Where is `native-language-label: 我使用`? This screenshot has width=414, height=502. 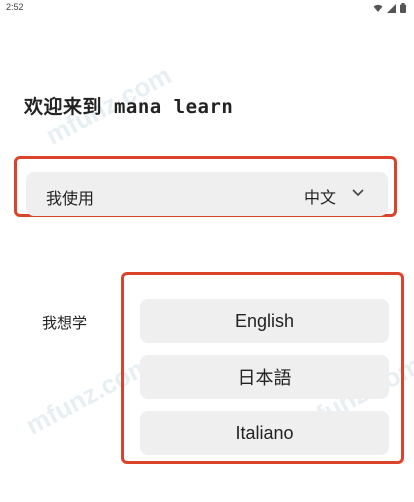 native-language-label: 我使用 is located at coordinates (70, 198).